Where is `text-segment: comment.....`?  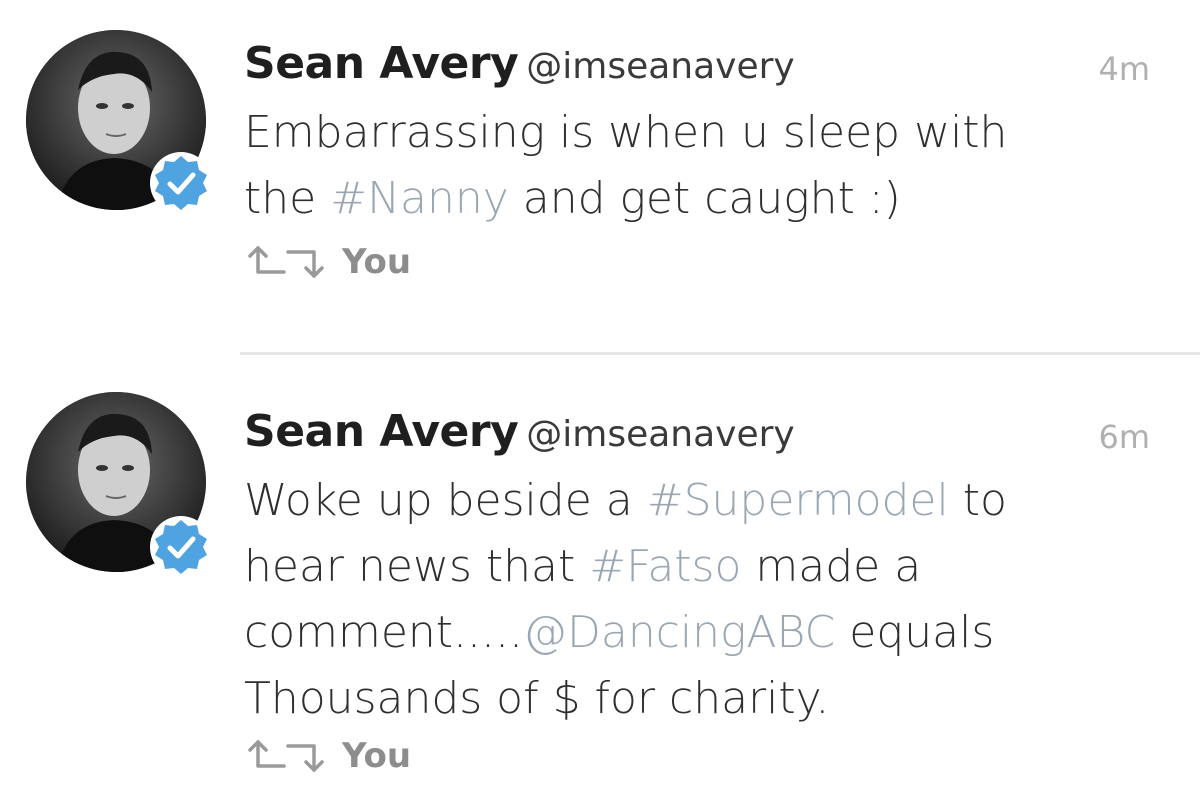 text-segment: comment..... is located at coordinates (383, 632).